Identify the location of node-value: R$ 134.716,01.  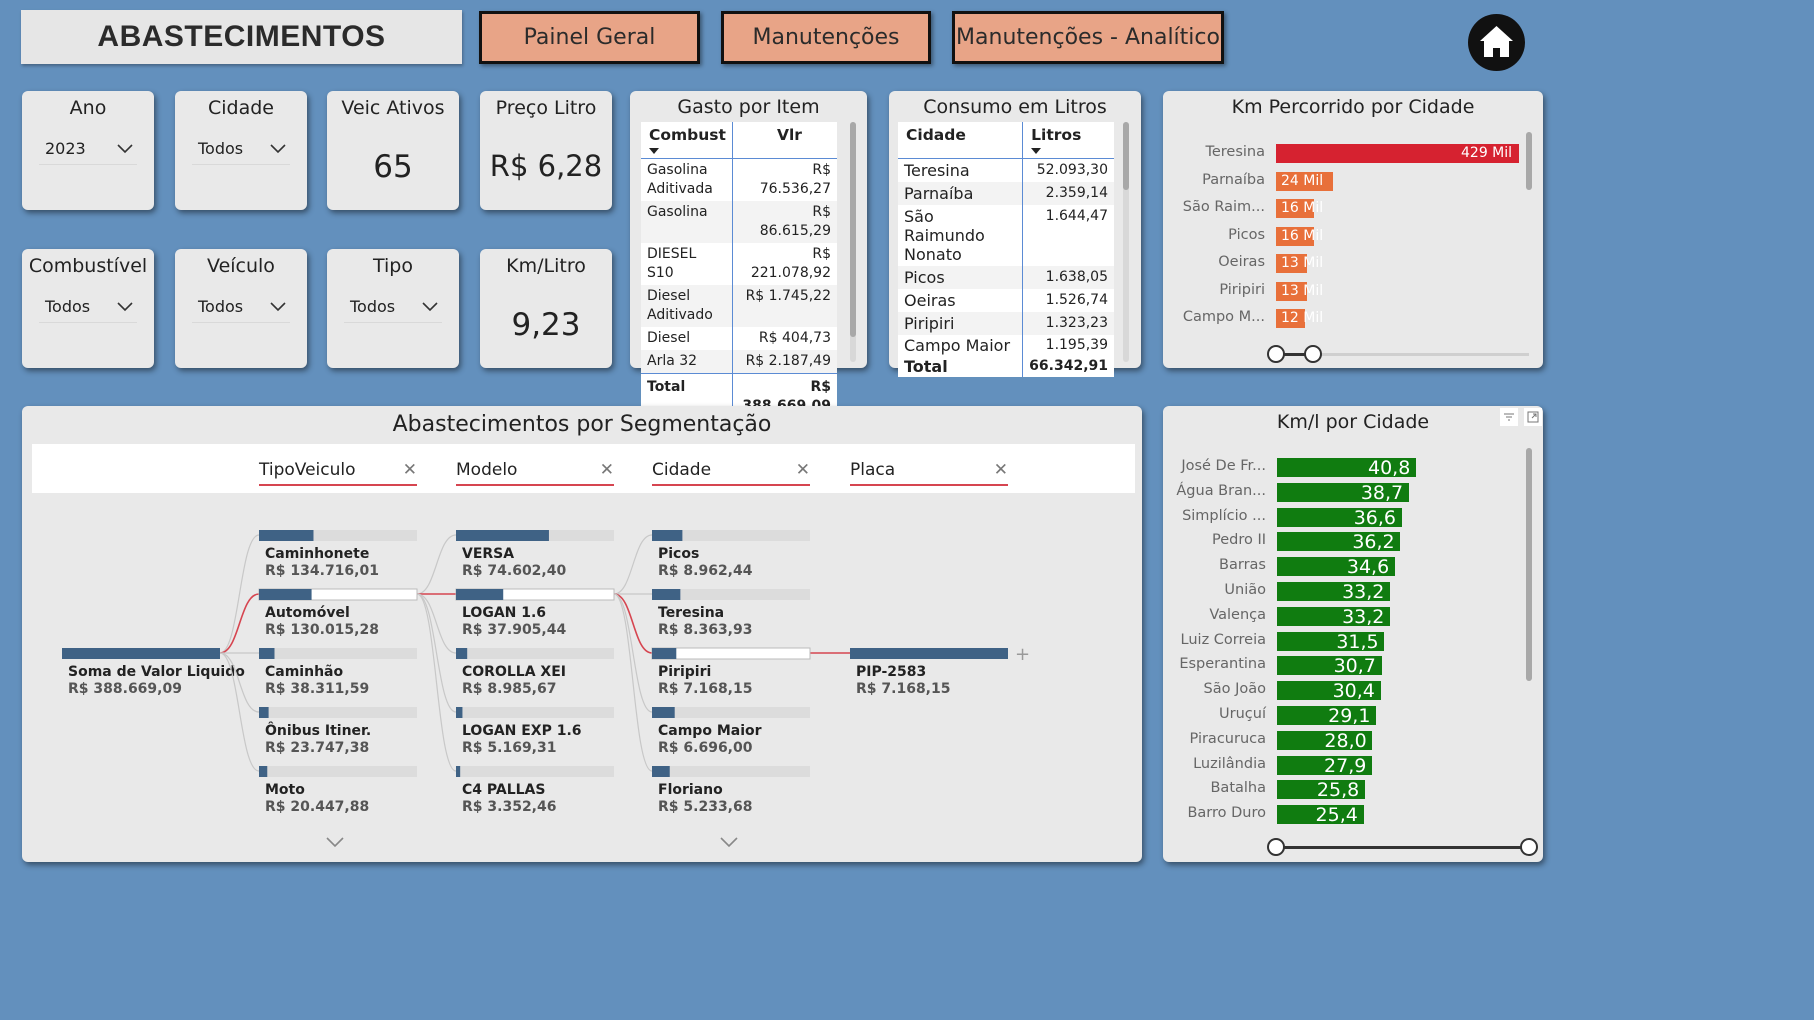
(322, 571).